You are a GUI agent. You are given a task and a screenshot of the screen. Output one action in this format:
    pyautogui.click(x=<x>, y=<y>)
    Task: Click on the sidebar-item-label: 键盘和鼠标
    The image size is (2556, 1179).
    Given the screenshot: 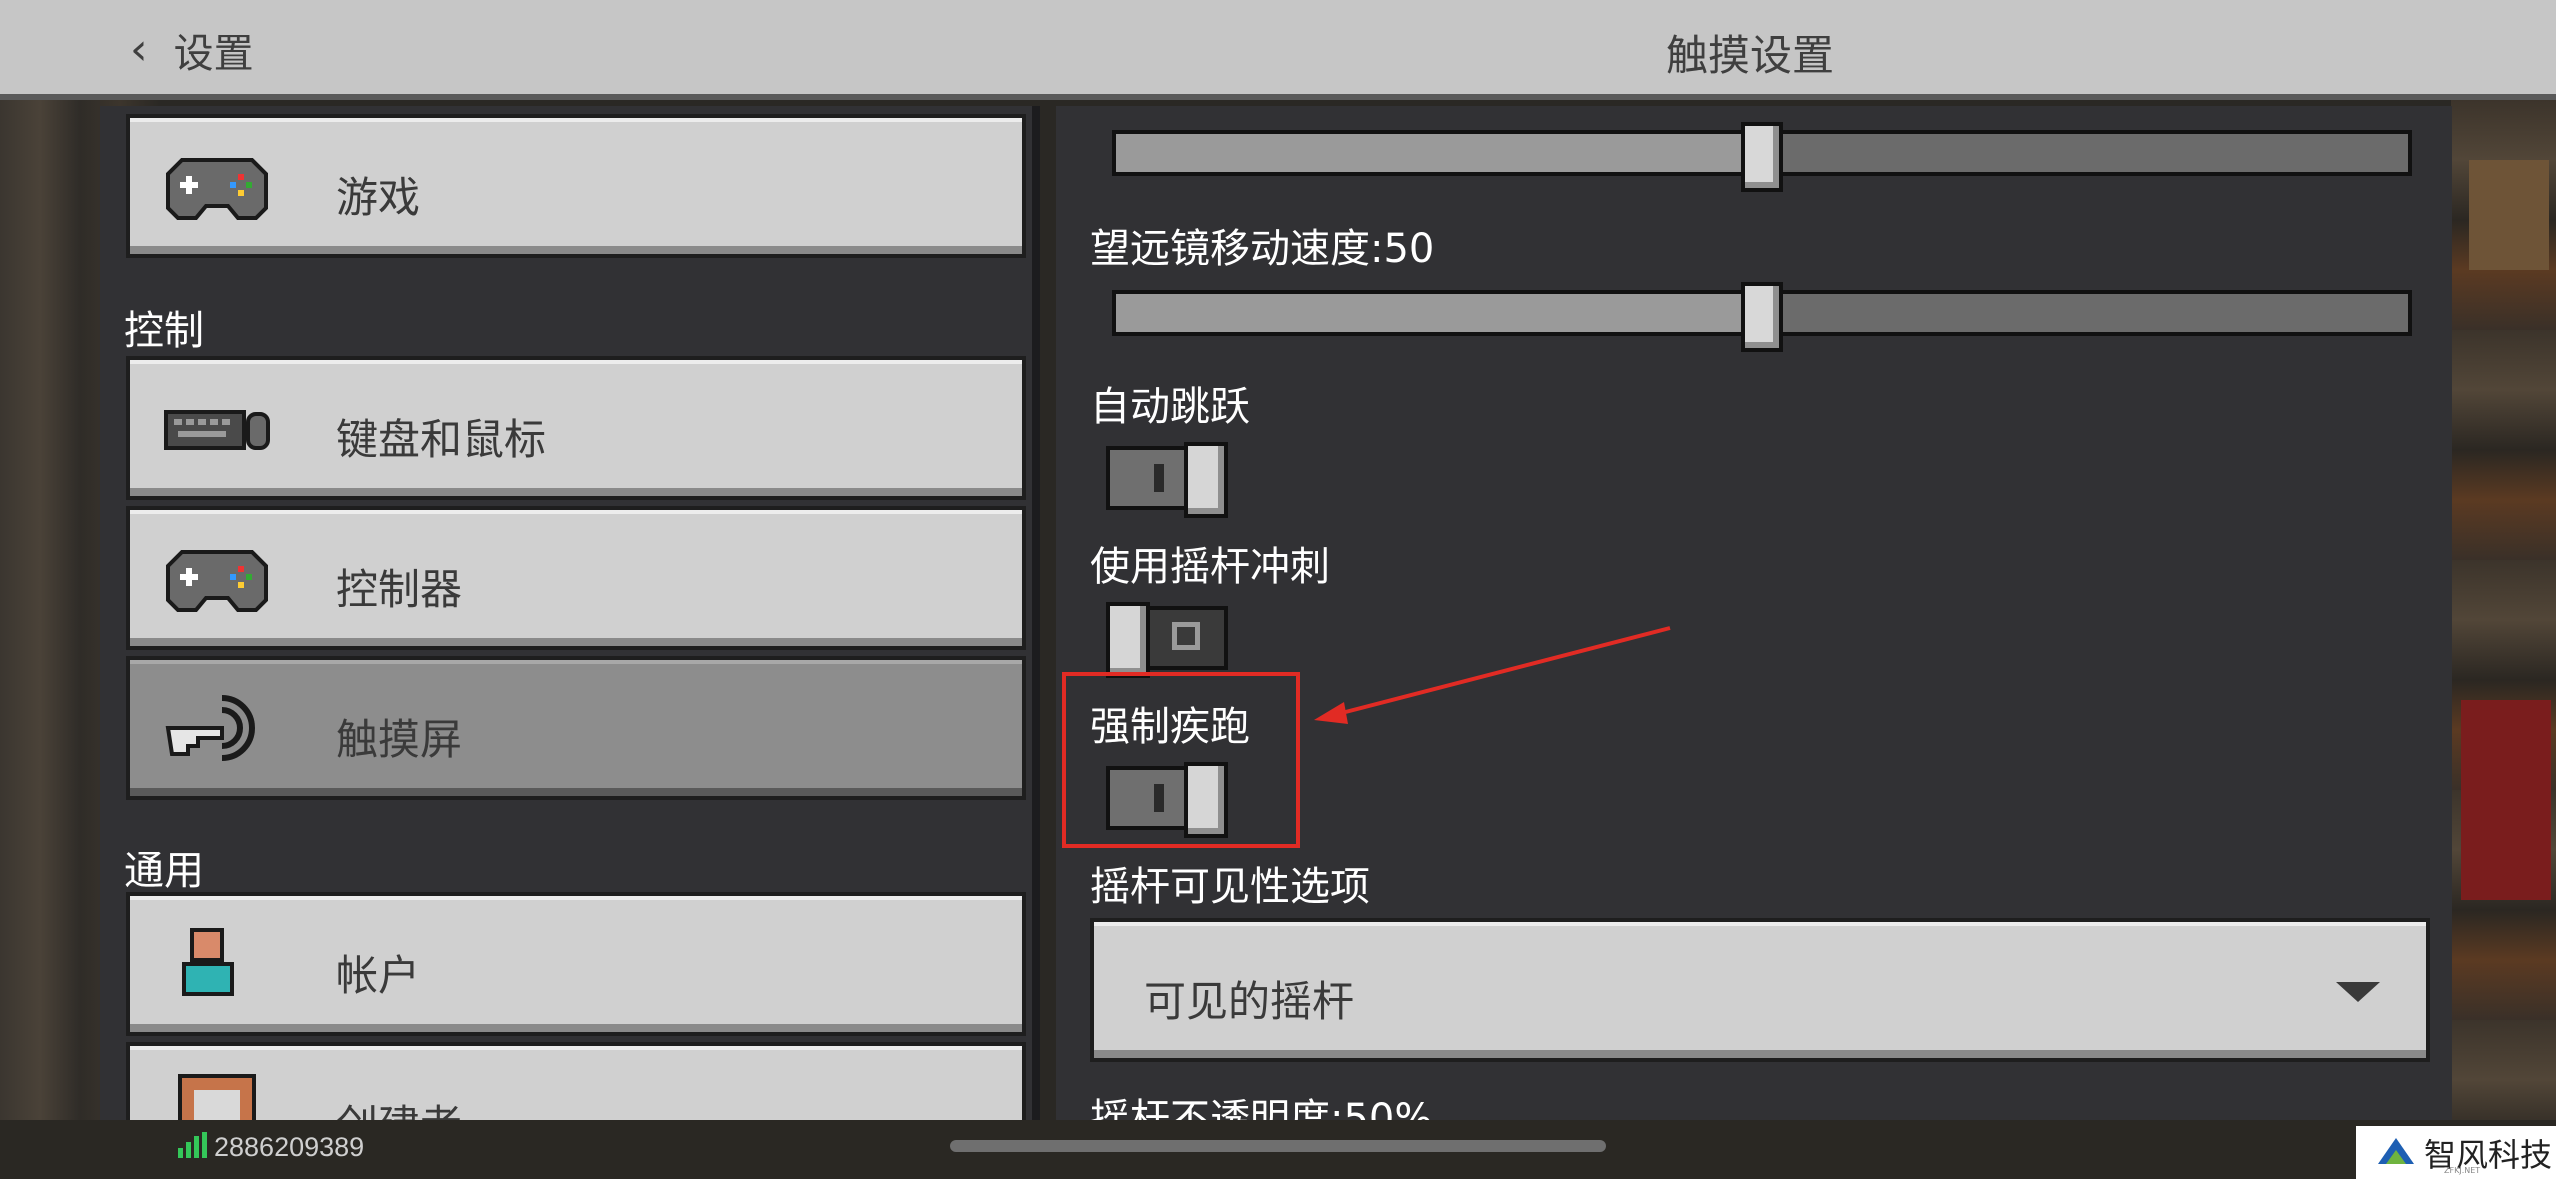 What is the action you would take?
    pyautogui.click(x=441, y=439)
    